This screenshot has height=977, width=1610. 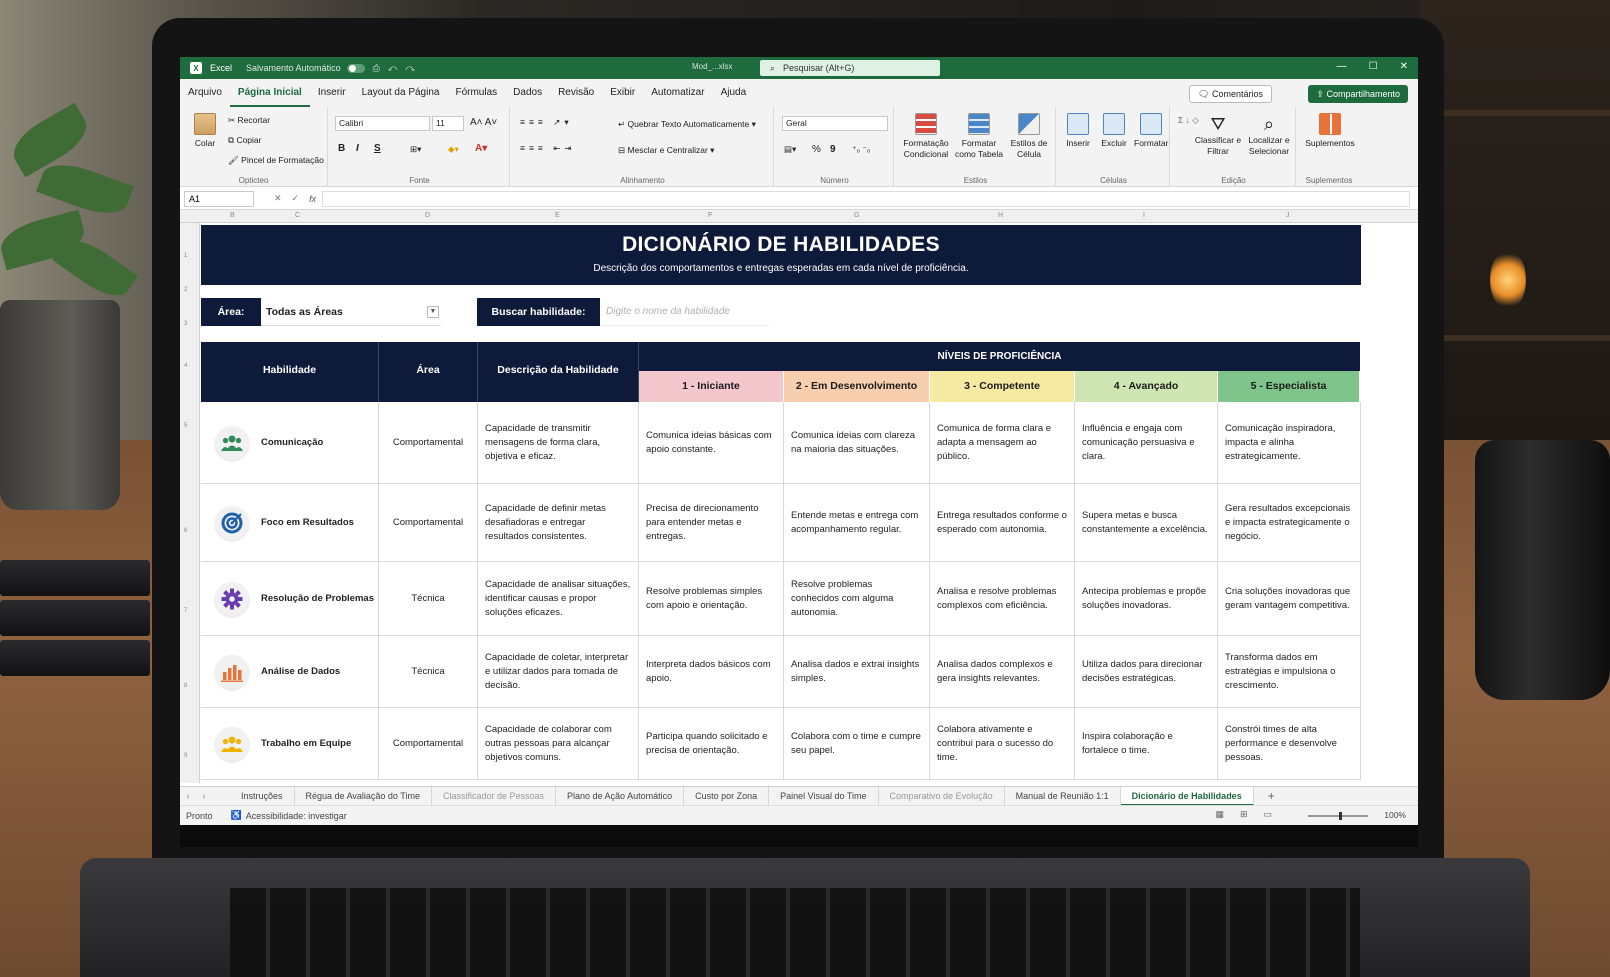 I want to click on percent-button: %, so click(x=816, y=149).